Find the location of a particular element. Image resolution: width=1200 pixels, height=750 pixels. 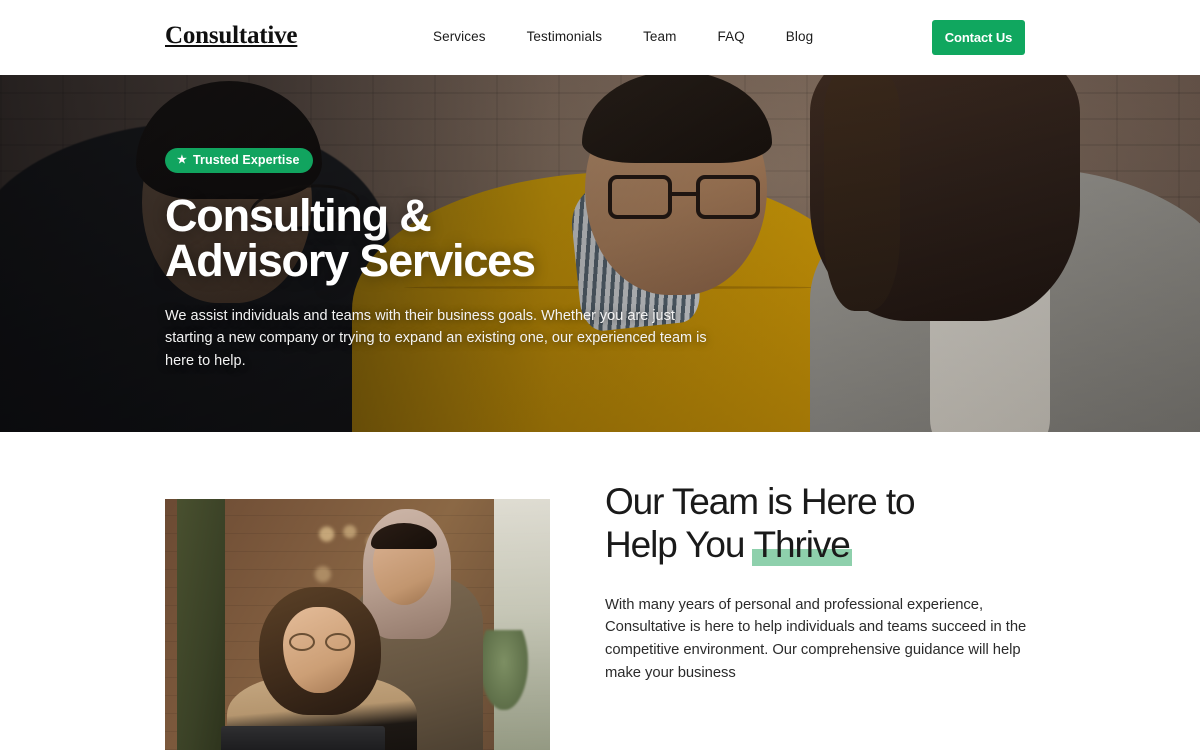

team-heading-highlight: Thrive is located at coordinates (801, 545).